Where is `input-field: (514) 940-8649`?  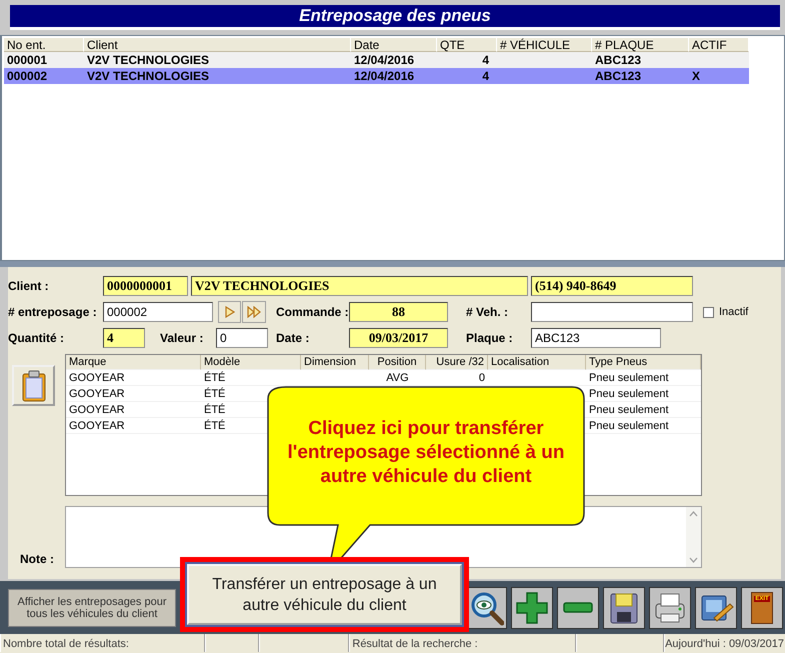 input-field: (514) 940-8649 is located at coordinates (612, 286).